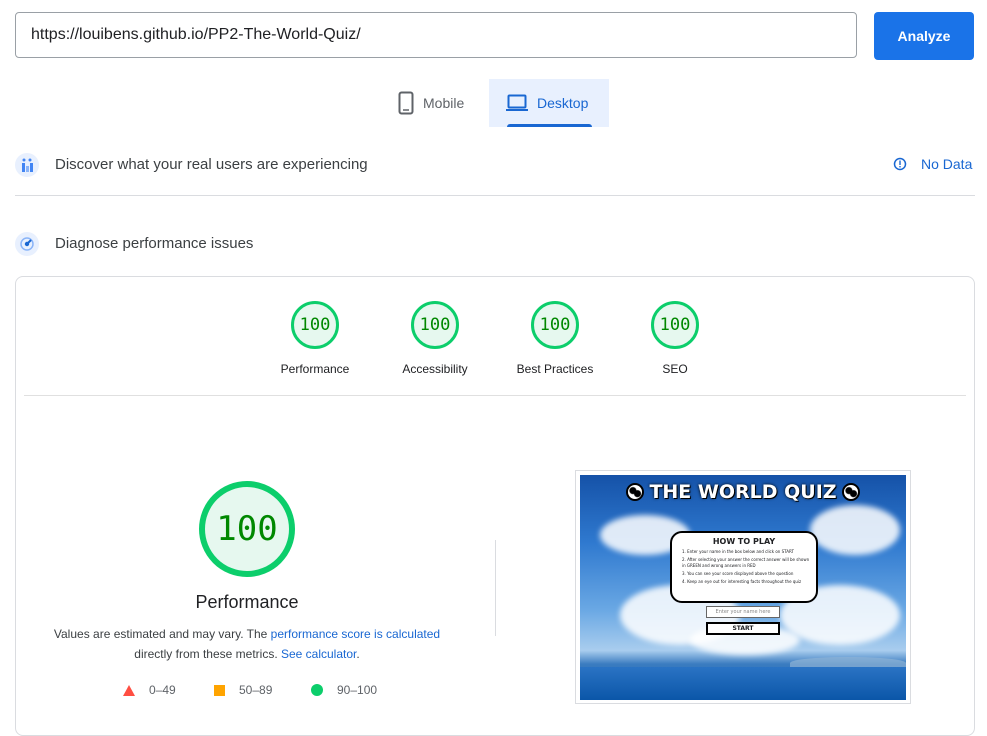 The height and width of the screenshot is (736, 987). What do you see at coordinates (555, 325) in the screenshot?
I see `best-practices-gauge: 100` at bounding box center [555, 325].